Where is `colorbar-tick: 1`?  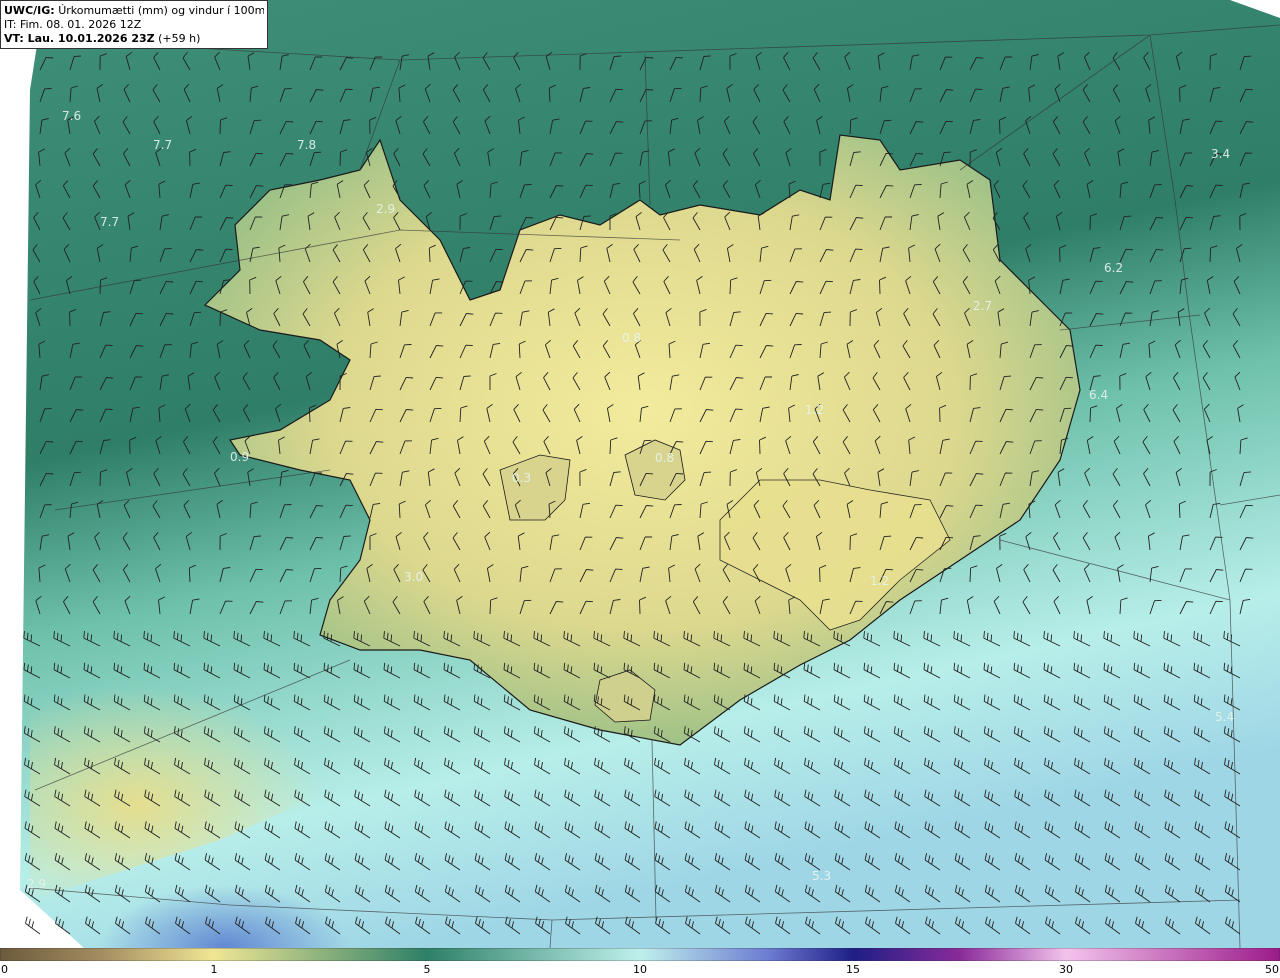 colorbar-tick: 1 is located at coordinates (214, 969).